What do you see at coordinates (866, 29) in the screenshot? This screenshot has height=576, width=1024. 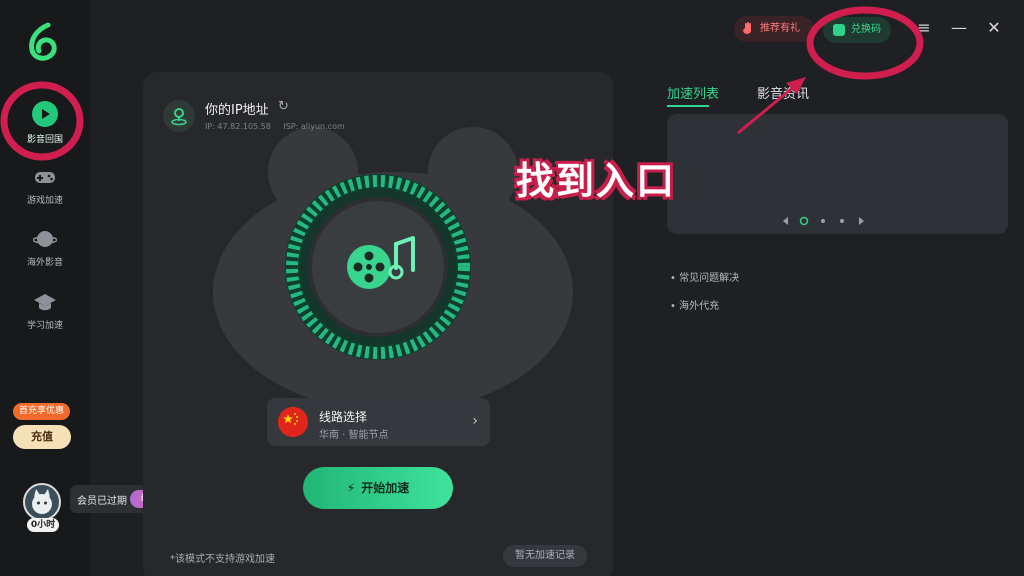 I see `redeem-label: 兑换码` at bounding box center [866, 29].